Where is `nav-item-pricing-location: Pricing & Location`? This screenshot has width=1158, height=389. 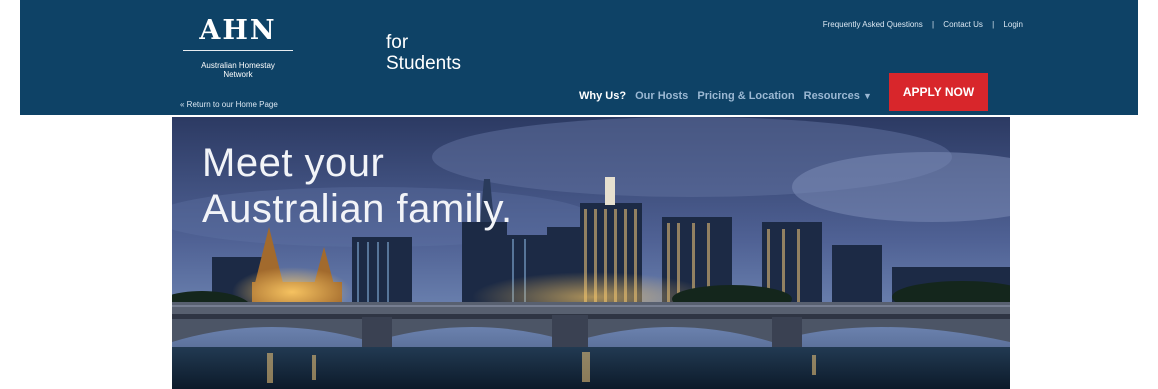 nav-item-pricing-location: Pricing & Location is located at coordinates (745, 96).